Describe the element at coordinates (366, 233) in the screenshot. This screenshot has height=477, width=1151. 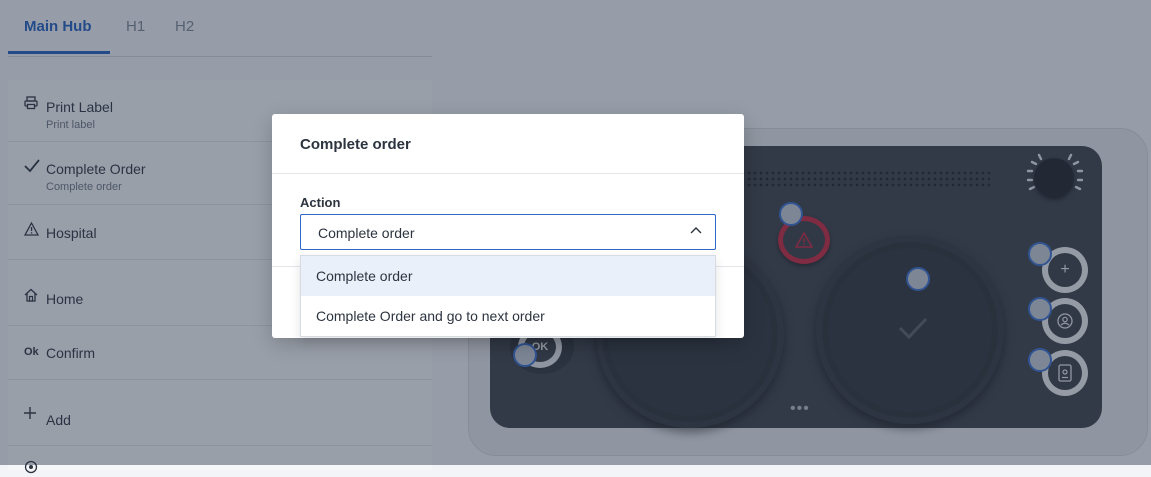
I see `action-select-value: Complete order` at that location.